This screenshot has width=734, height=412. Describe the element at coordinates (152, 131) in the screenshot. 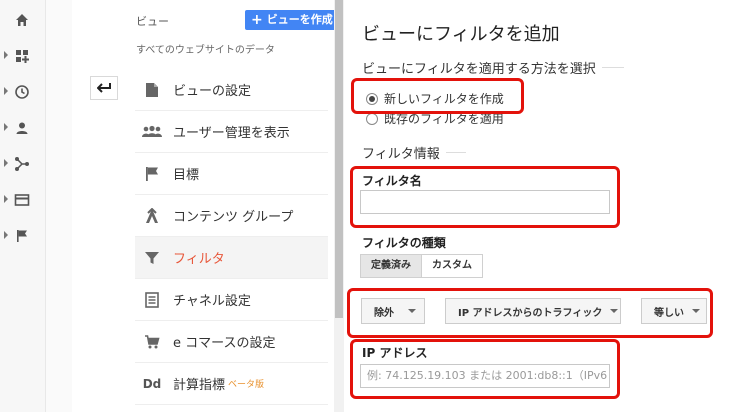

I see `people-icon` at that location.